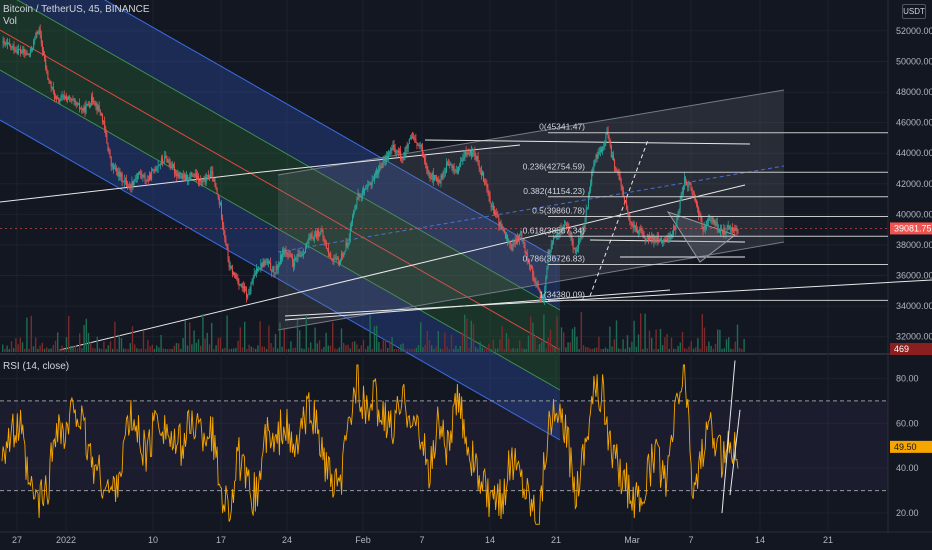 The image size is (932, 550). Describe the element at coordinates (558, 211) in the screenshot. I see `fib-level-label: 0.5(39860.78)` at that location.